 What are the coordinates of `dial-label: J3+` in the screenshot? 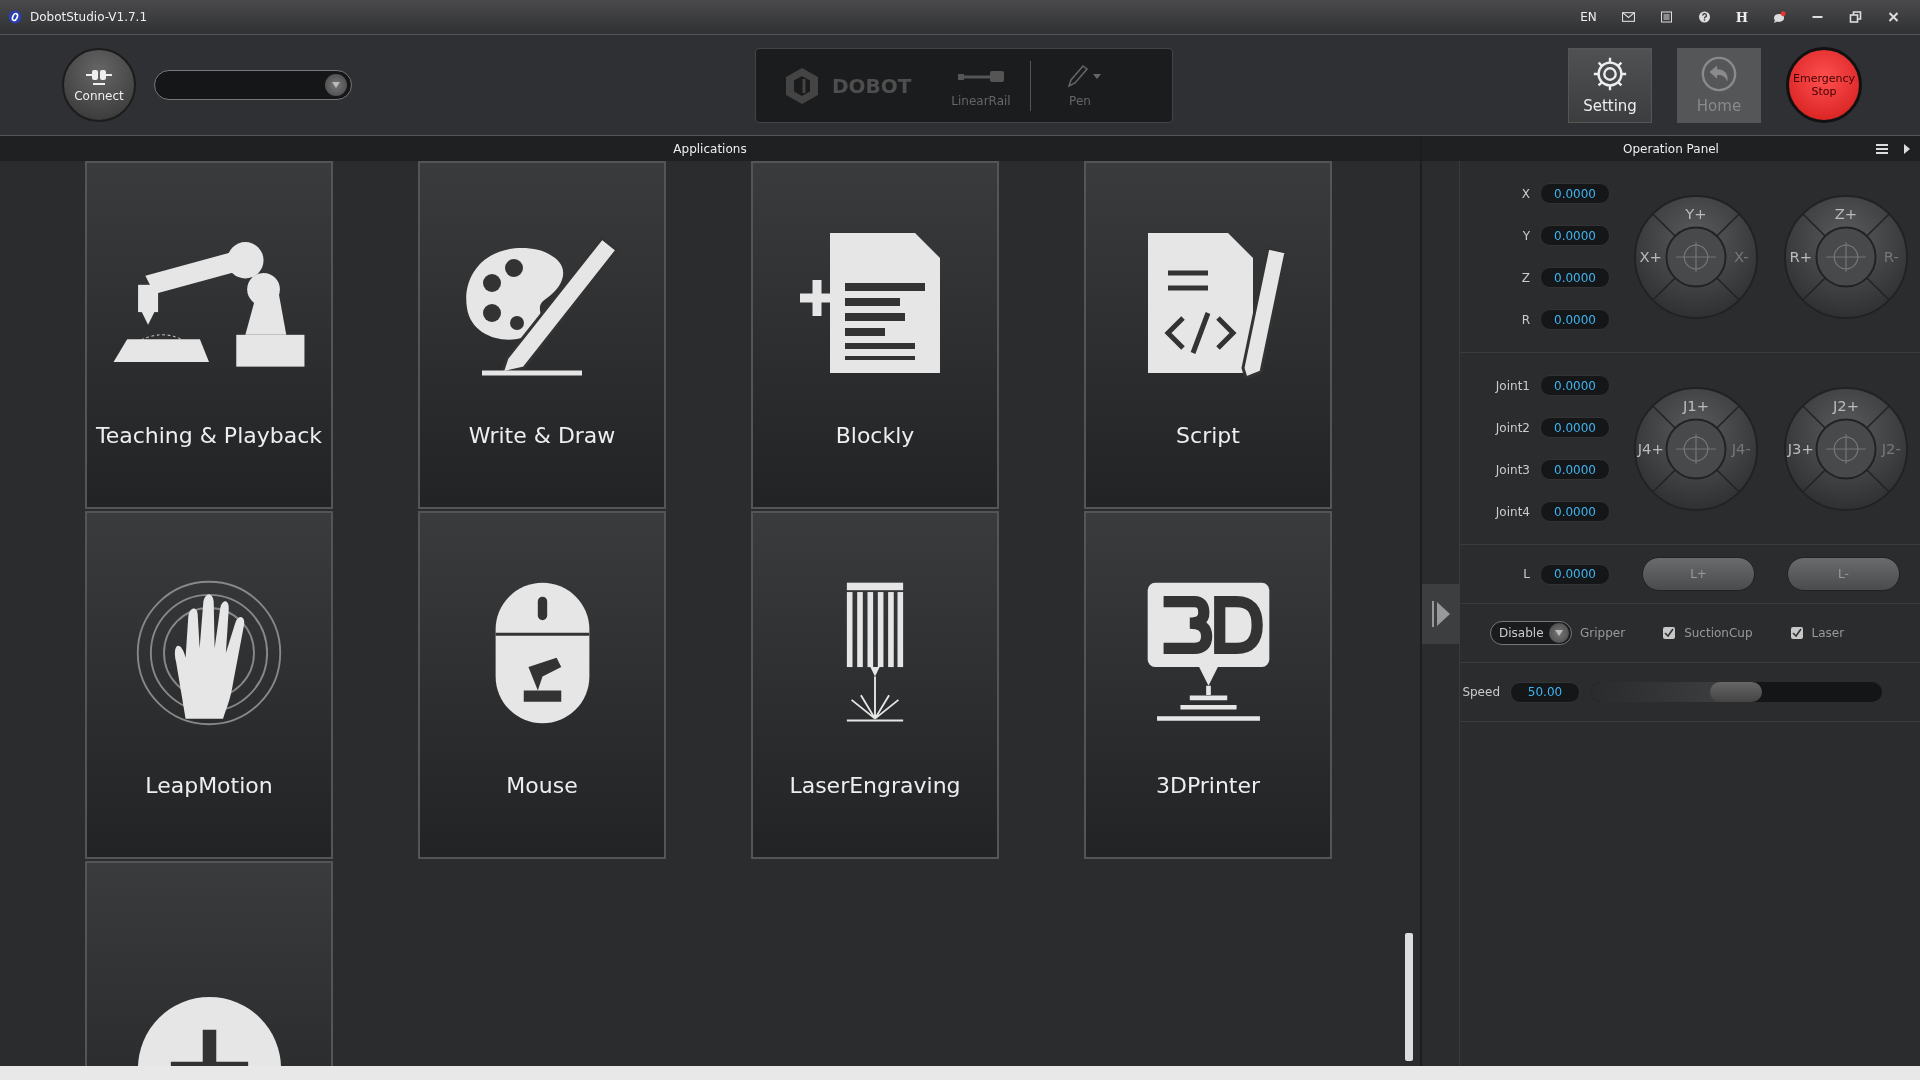 It's located at (1800, 448).